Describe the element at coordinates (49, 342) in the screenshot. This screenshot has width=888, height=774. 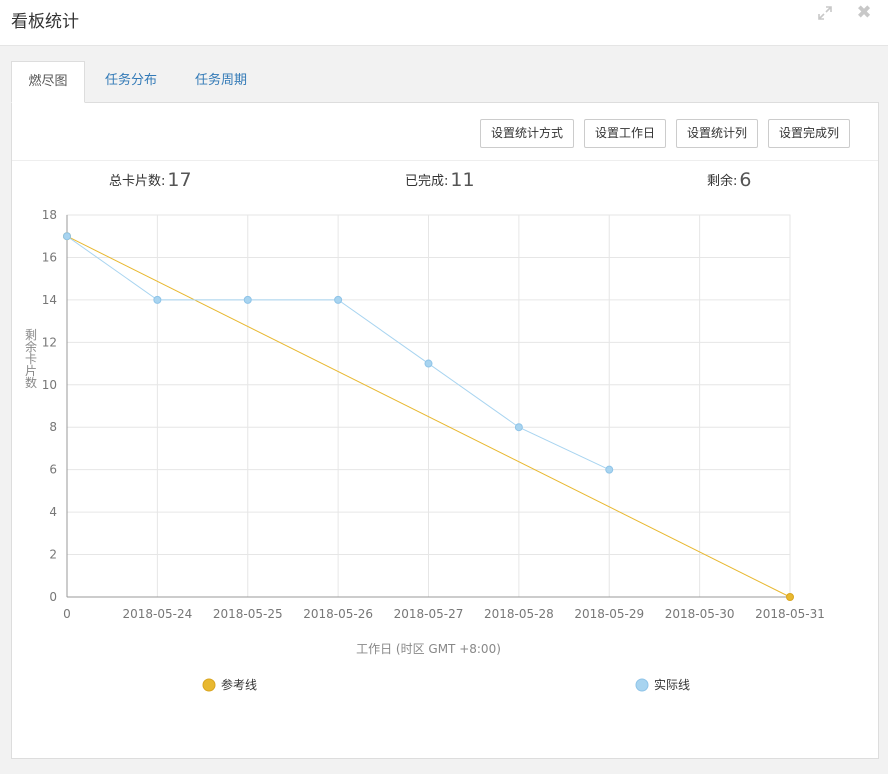
I see `y-tick-label: 12` at that location.